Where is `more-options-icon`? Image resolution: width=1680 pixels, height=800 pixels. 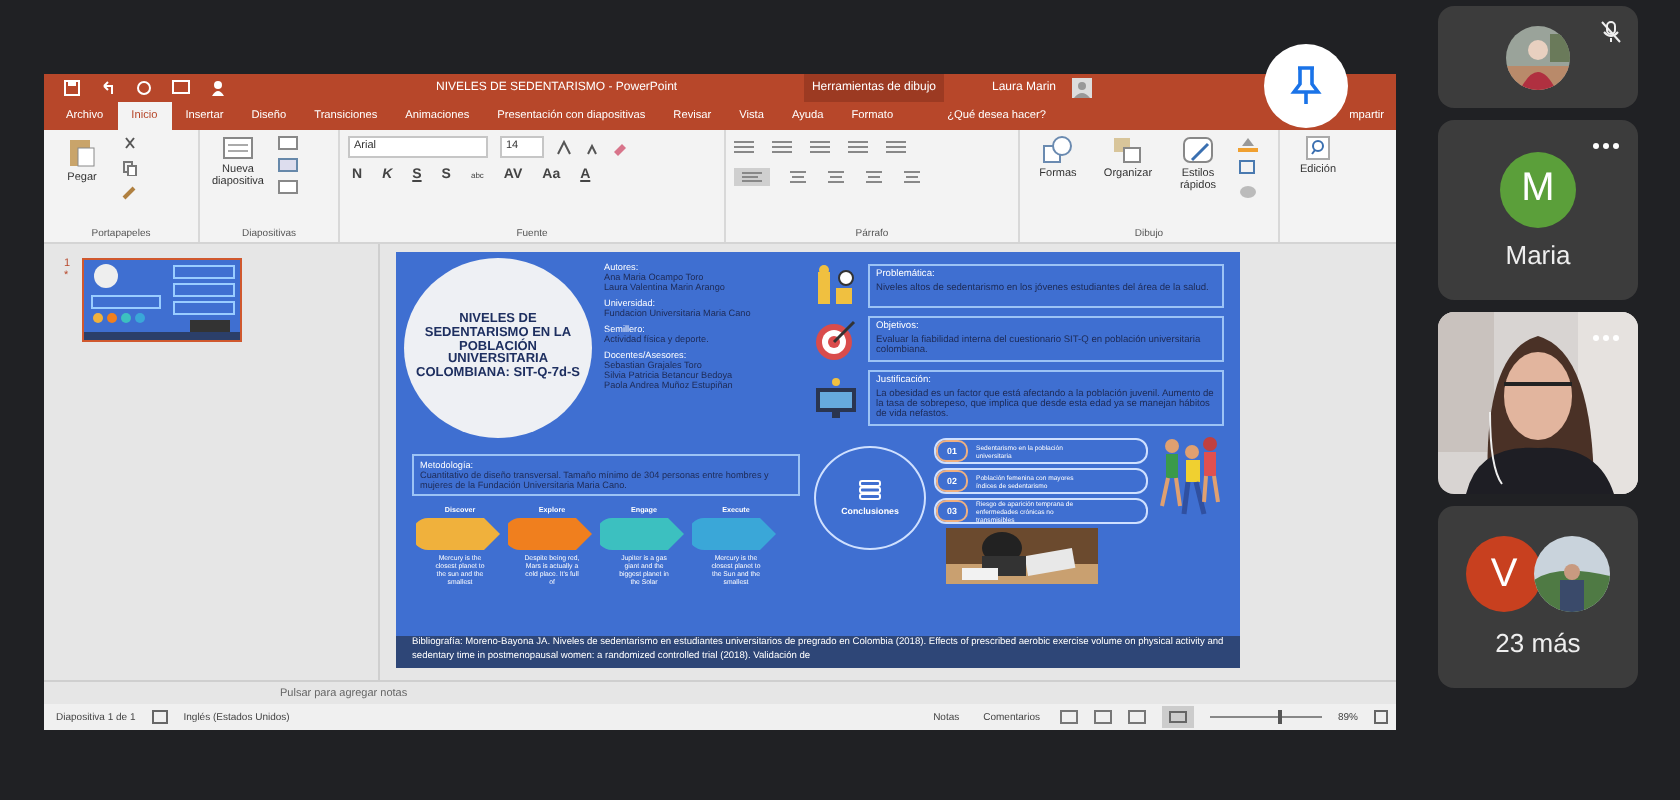
more-options-icon is located at coordinates (1606, 146).